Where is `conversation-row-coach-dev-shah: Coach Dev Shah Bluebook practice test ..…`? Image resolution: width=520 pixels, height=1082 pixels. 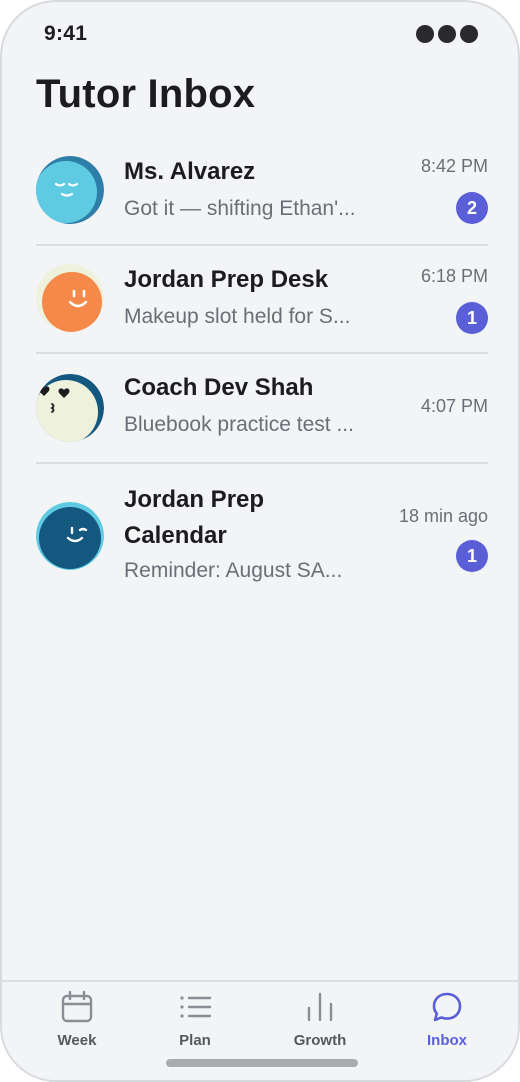
conversation-row-coach-dev-shah: Coach Dev Shah Bluebook practice test ..… is located at coordinates (262, 407).